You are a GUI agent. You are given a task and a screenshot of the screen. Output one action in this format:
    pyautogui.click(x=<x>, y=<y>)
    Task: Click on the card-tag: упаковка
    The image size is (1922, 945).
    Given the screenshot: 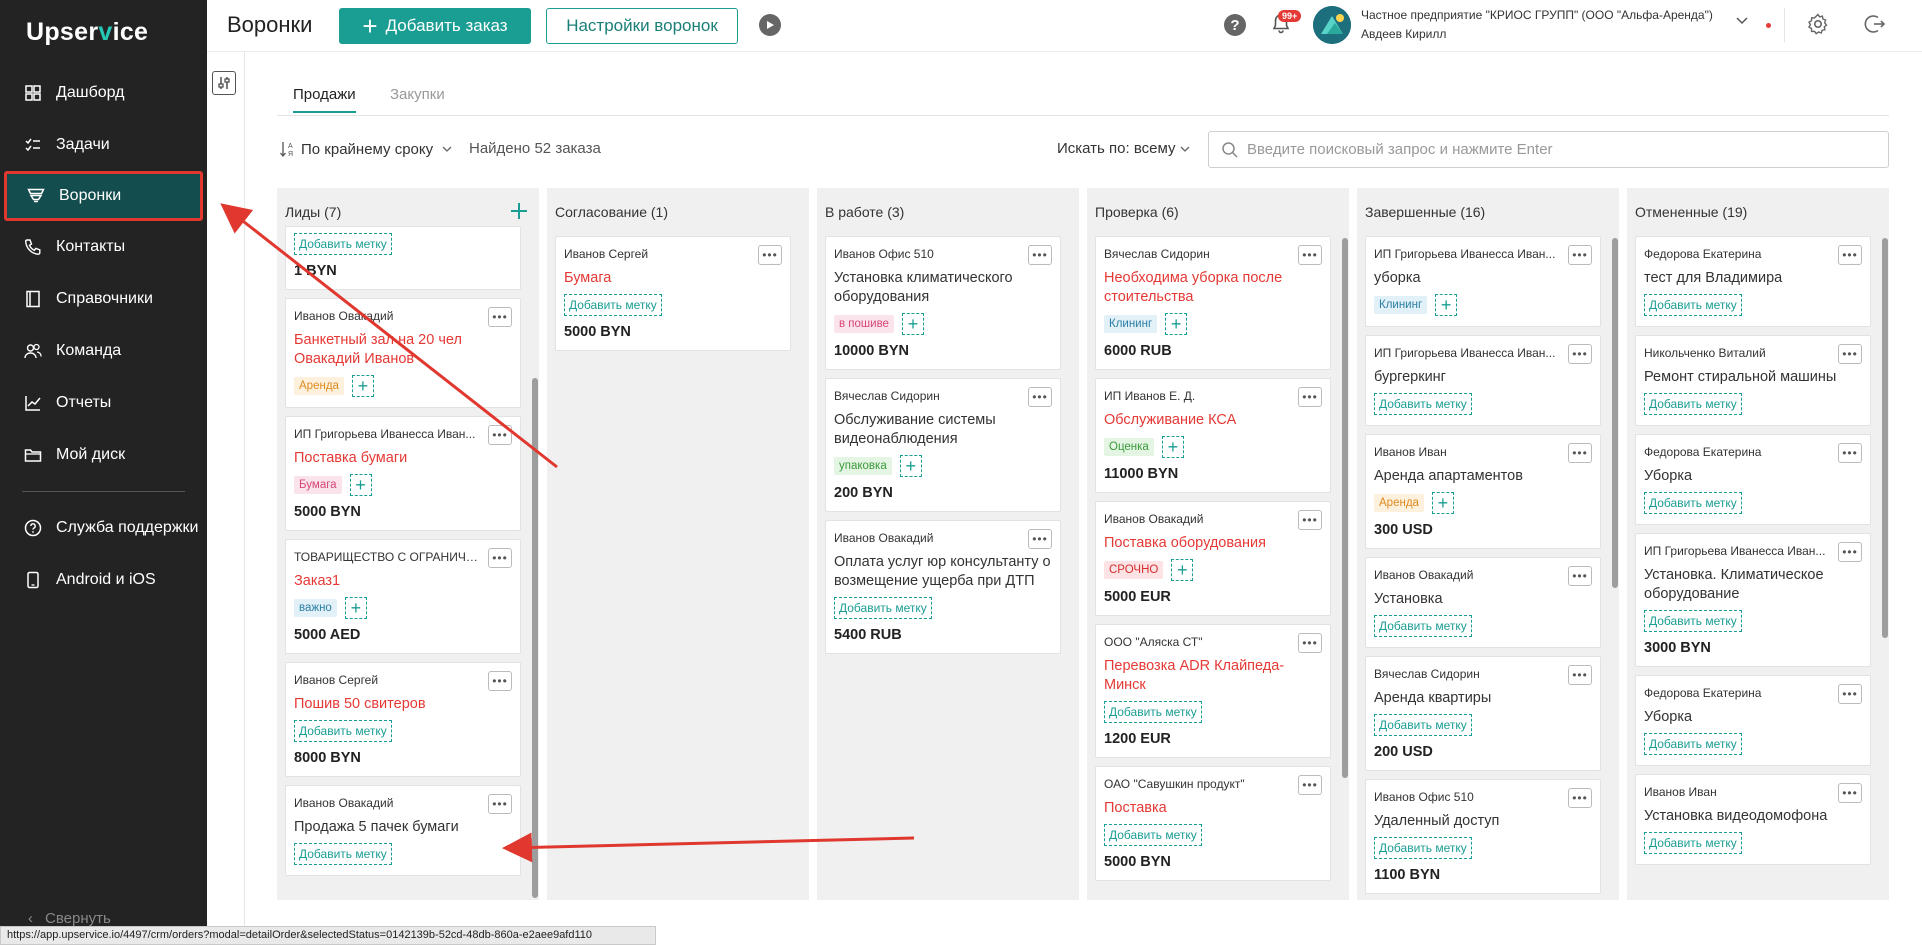 What is the action you would take?
    pyautogui.click(x=863, y=466)
    